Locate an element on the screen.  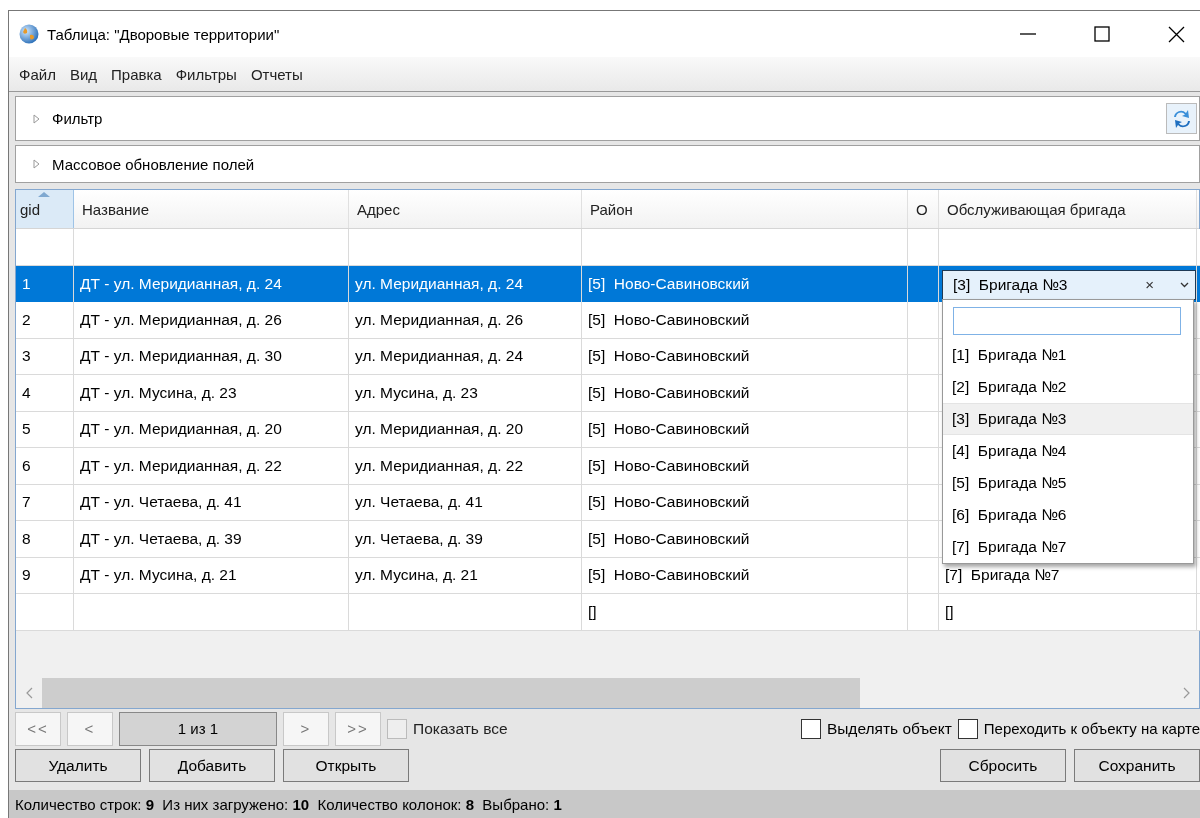
table-cell: ДТ - ул. Четаева, д. 41 is located at coordinates (211, 502).